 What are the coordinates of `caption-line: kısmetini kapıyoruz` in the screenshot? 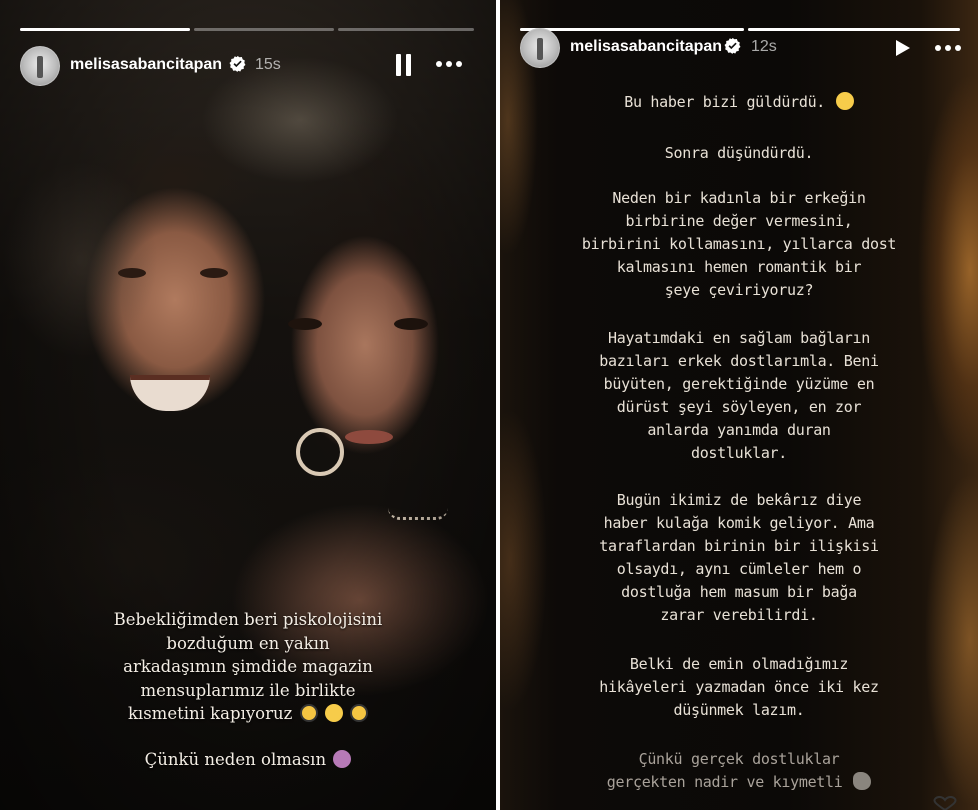 It's located at (248, 714).